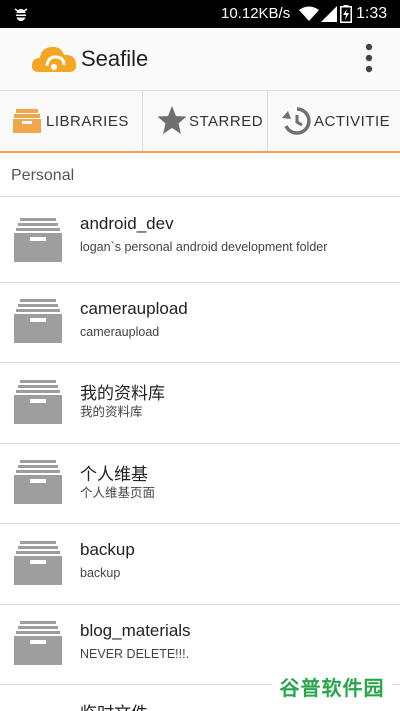 The image size is (400, 711). What do you see at coordinates (100, 573) in the screenshot?
I see `library-desc: backup` at bounding box center [100, 573].